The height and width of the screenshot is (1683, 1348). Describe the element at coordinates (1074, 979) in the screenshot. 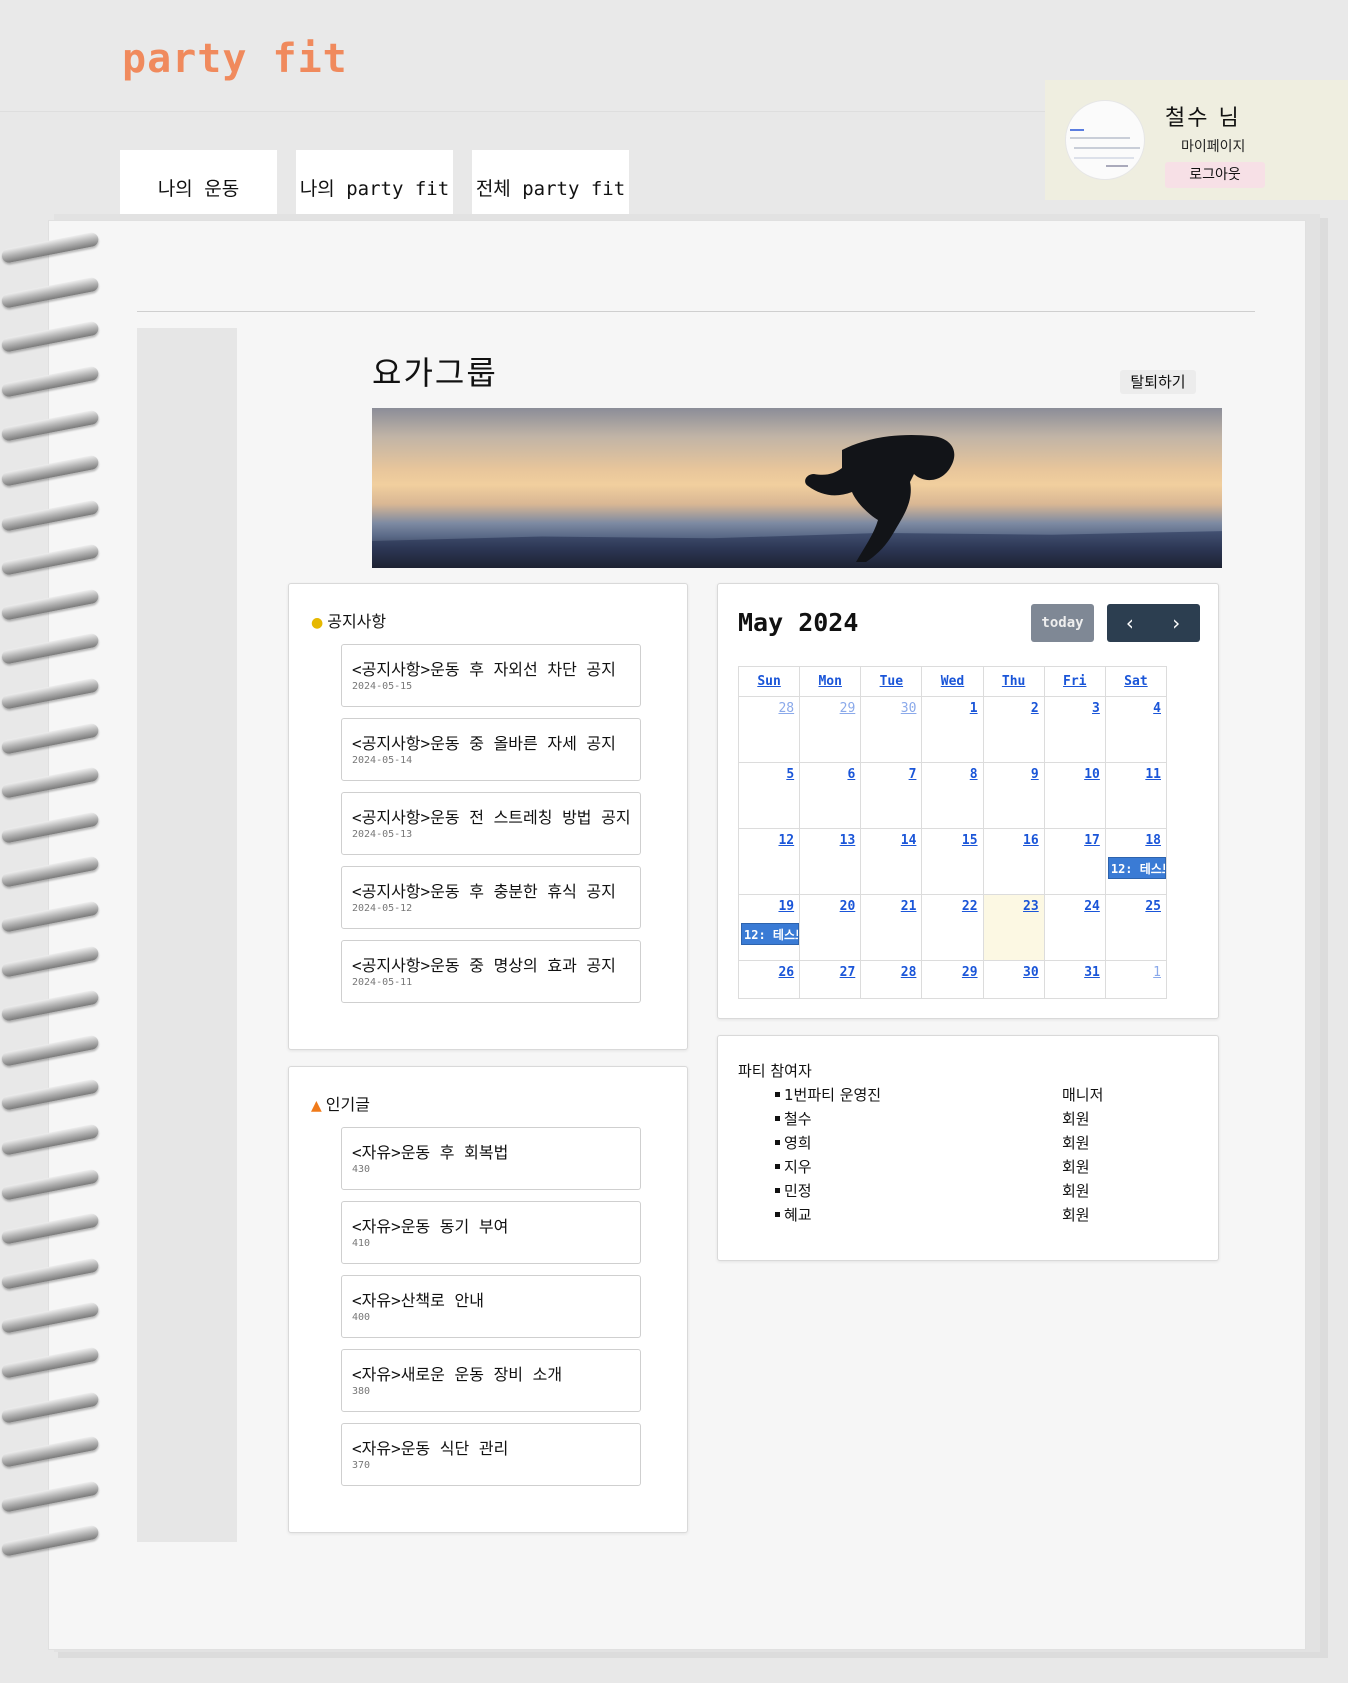

I see `calendar-day: 31` at that location.